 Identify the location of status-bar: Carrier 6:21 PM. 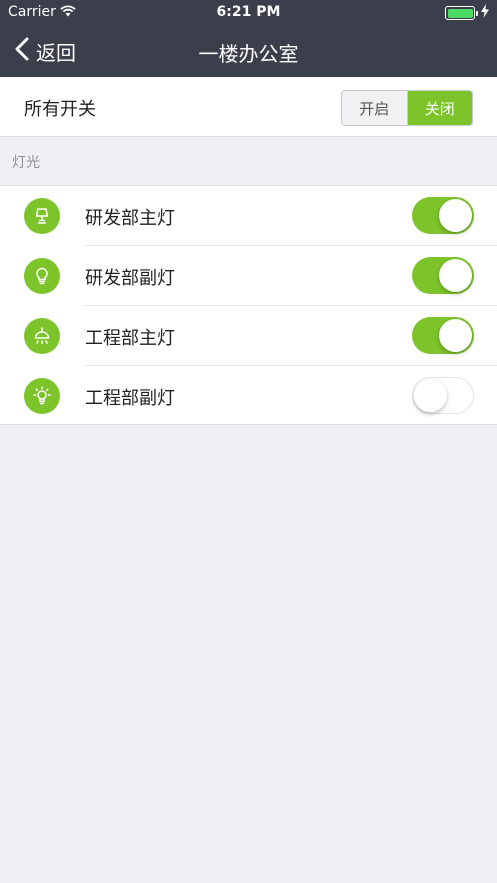
(248, 13).